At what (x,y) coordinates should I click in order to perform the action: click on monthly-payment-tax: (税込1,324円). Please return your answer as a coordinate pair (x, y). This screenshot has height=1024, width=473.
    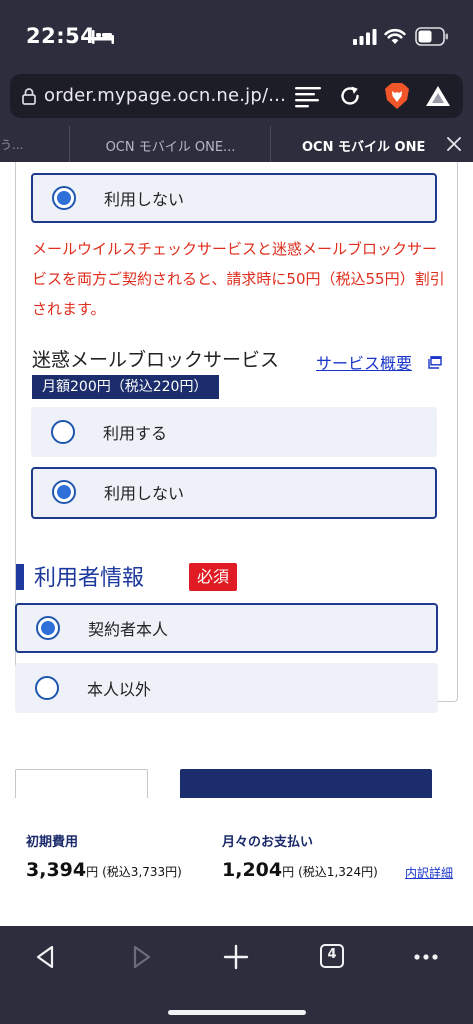
    Looking at the image, I should click on (338, 872).